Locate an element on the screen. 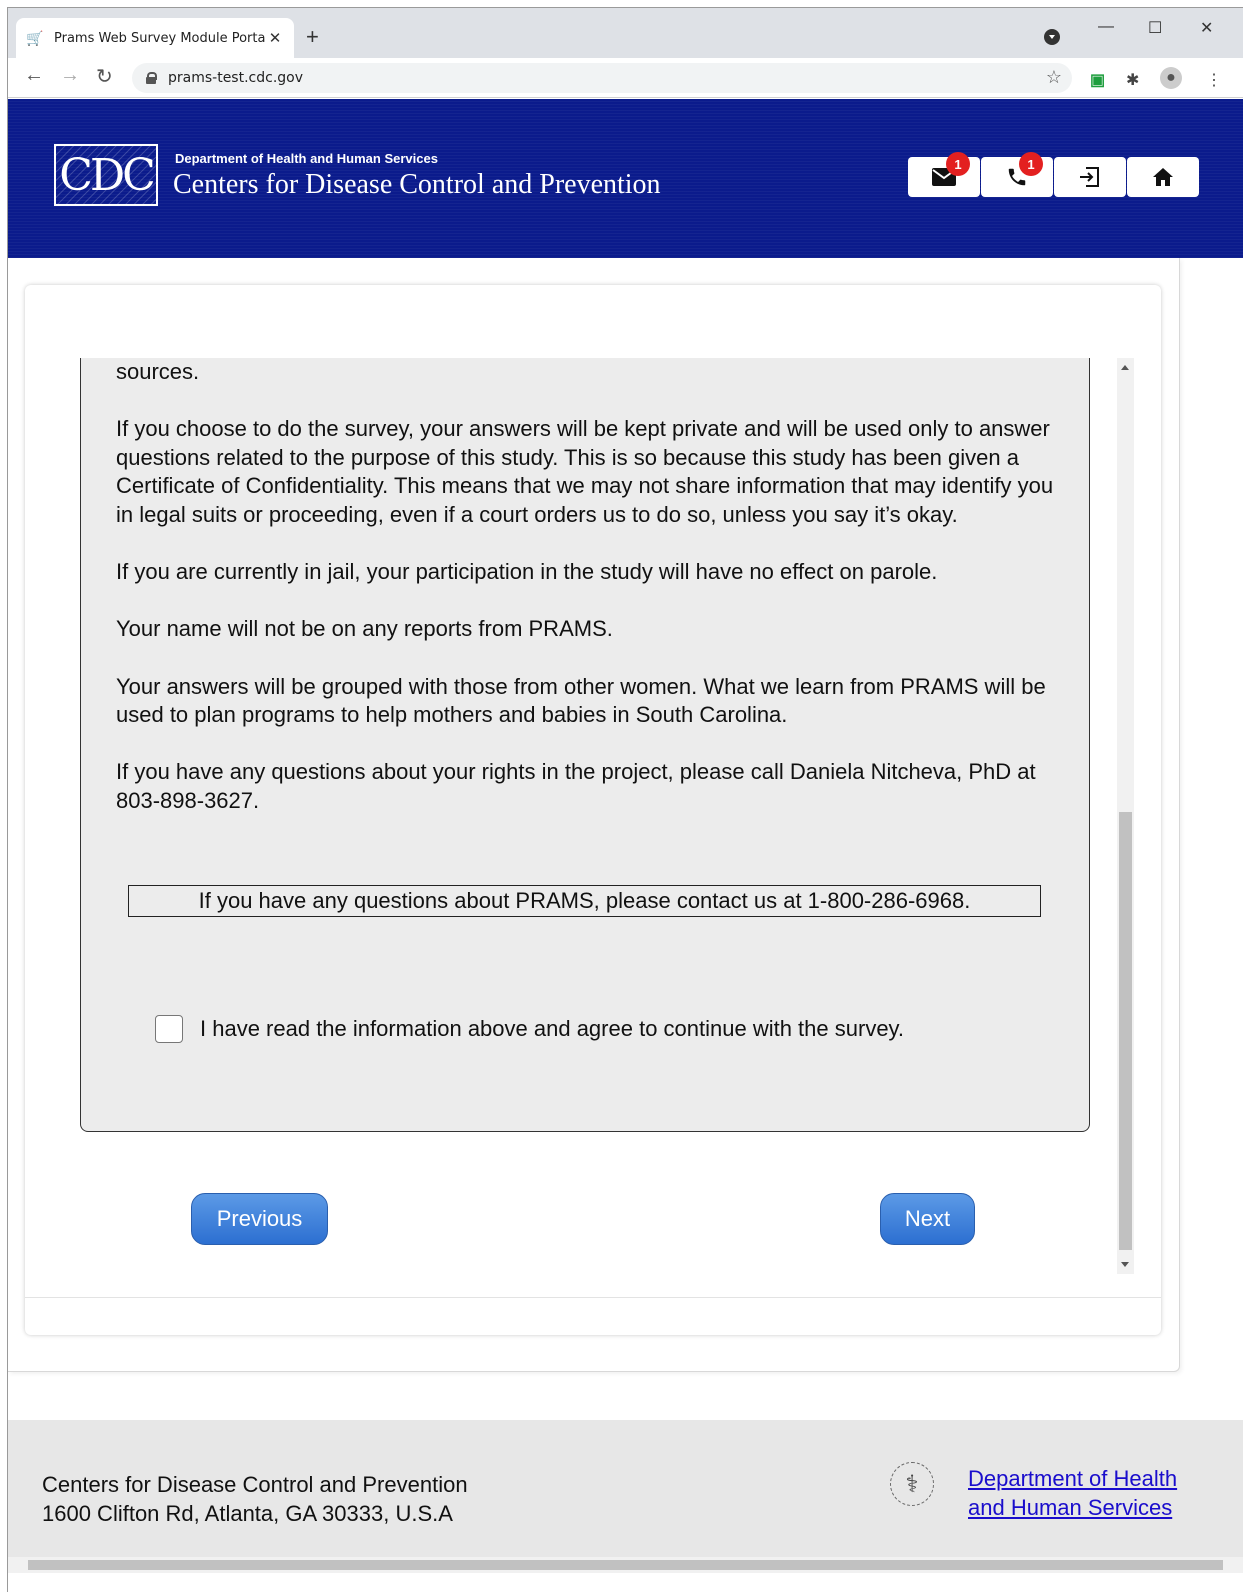 This screenshot has height=1592, width=1243. scroll-thumb is located at coordinates (1125, 1031).